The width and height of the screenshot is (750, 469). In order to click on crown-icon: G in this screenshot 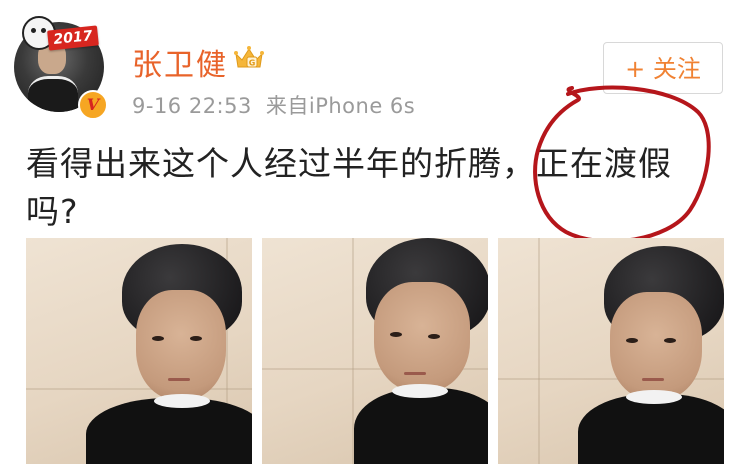, I will do `click(249, 57)`.